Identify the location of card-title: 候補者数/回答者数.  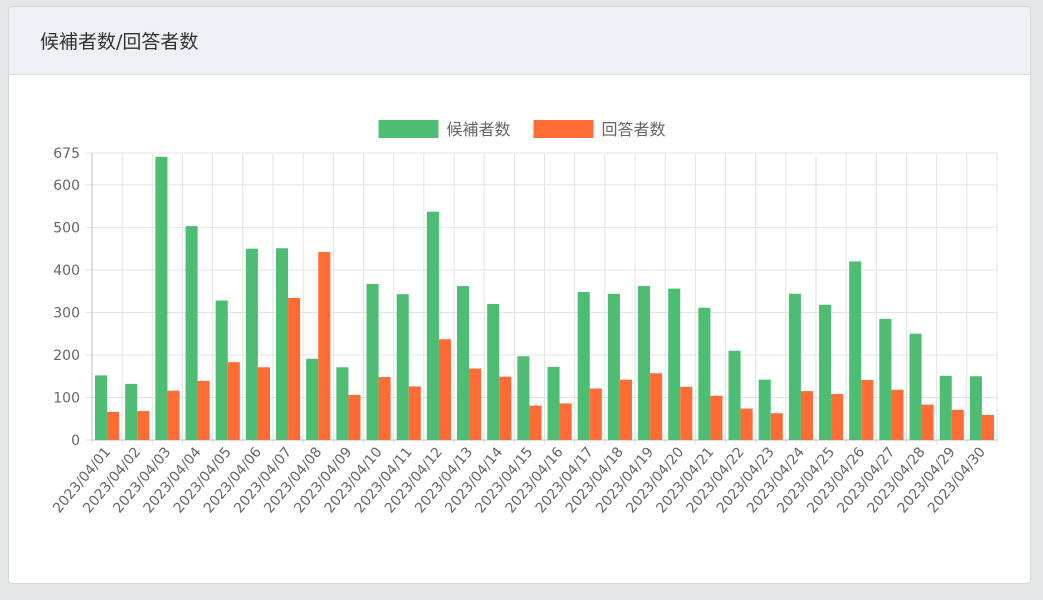
(119, 42).